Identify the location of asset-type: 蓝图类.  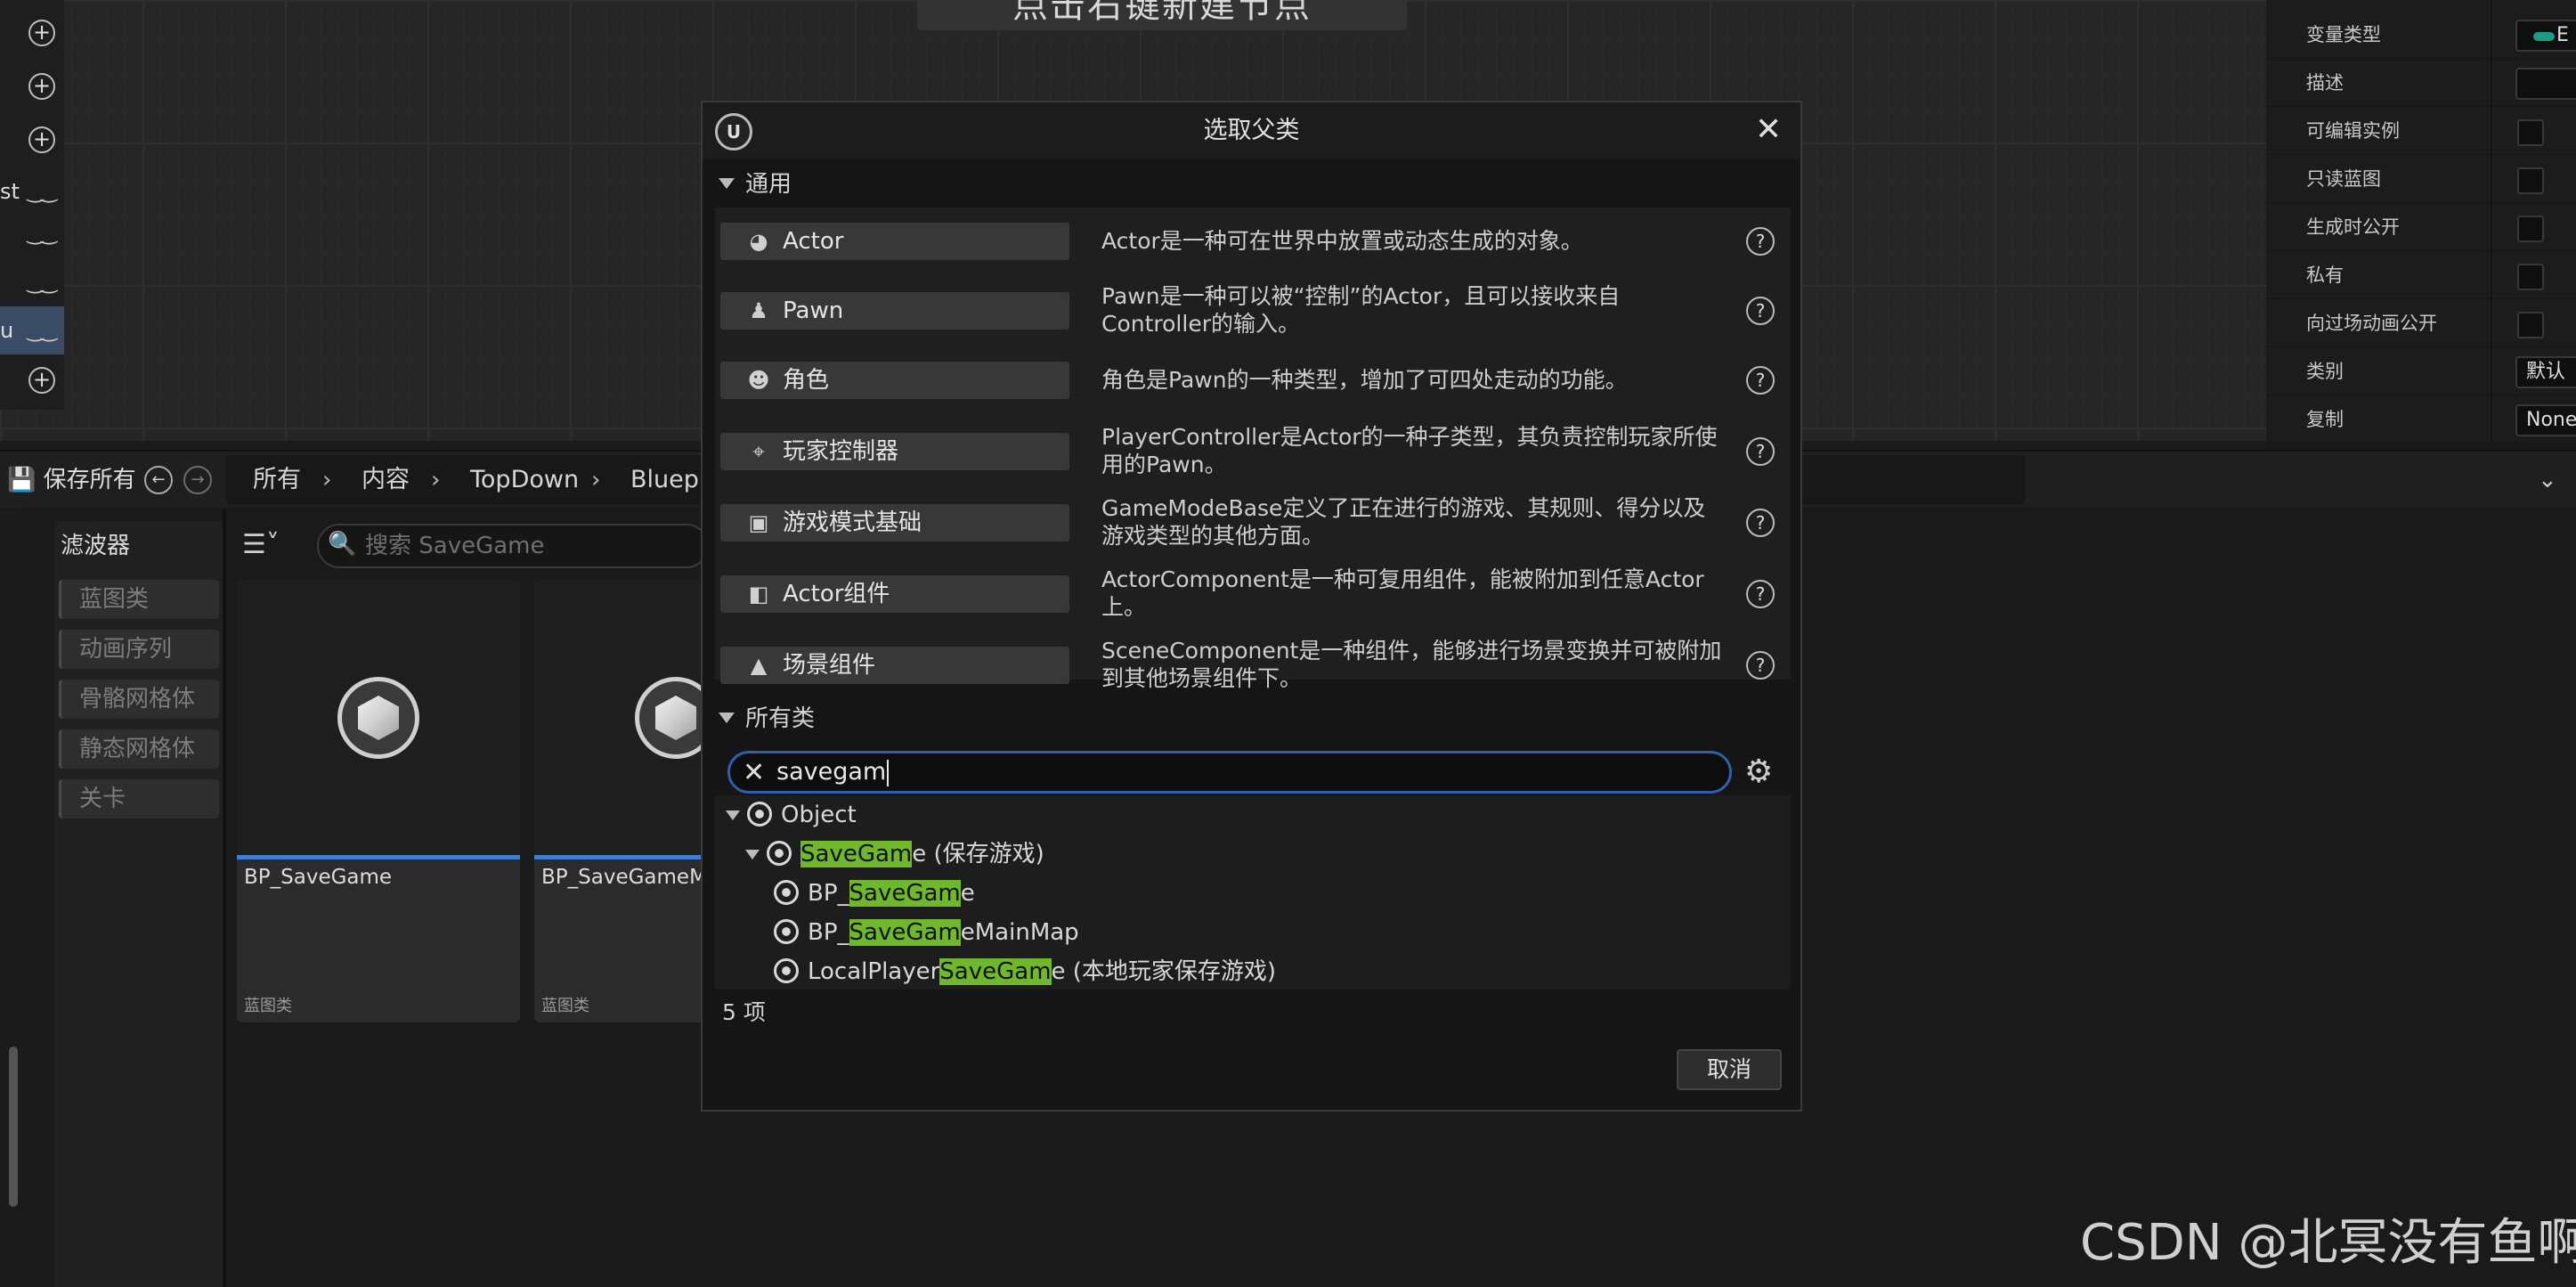
(565, 1006).